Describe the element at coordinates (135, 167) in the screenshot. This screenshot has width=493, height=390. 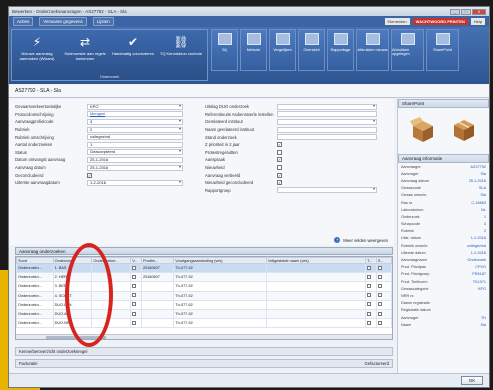
I see `field-dropdown: 25-1-2016` at that location.